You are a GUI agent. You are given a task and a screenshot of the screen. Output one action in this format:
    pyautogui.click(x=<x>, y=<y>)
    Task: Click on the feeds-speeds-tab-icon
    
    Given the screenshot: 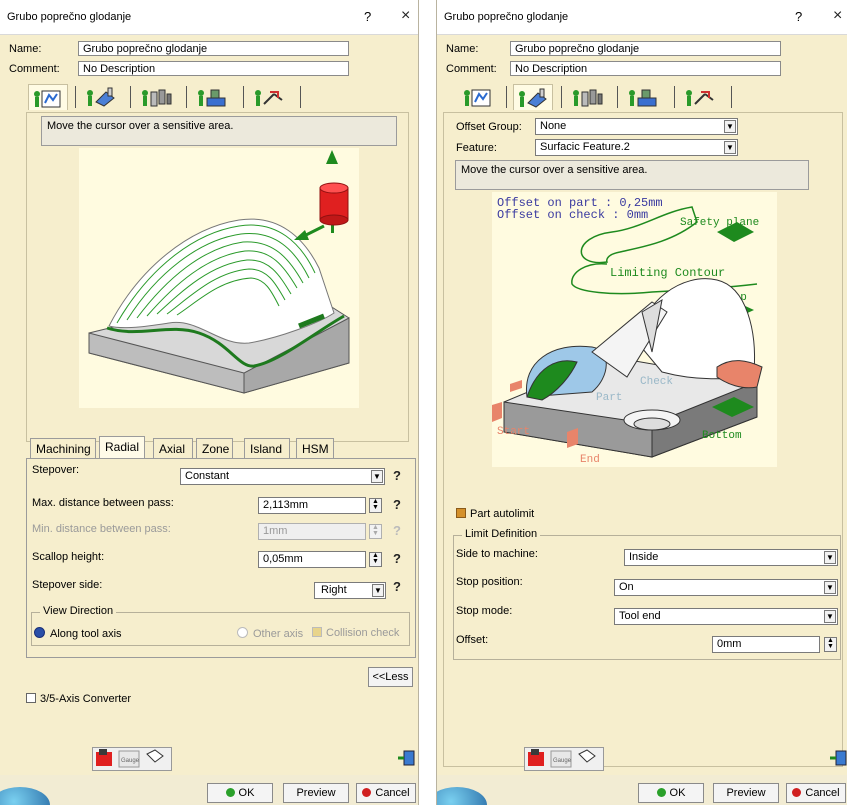 What is the action you would take?
    pyautogui.click(x=643, y=98)
    